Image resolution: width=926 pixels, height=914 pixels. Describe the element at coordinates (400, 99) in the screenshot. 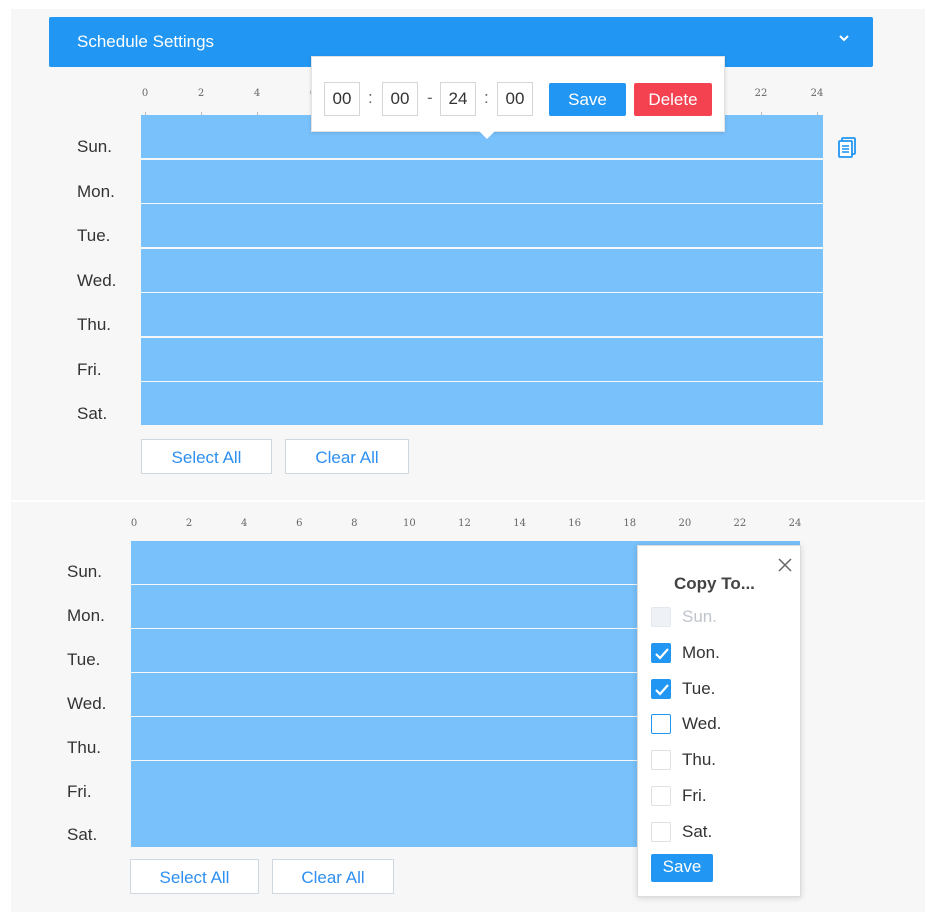

I see `start-minute-input: 00` at that location.